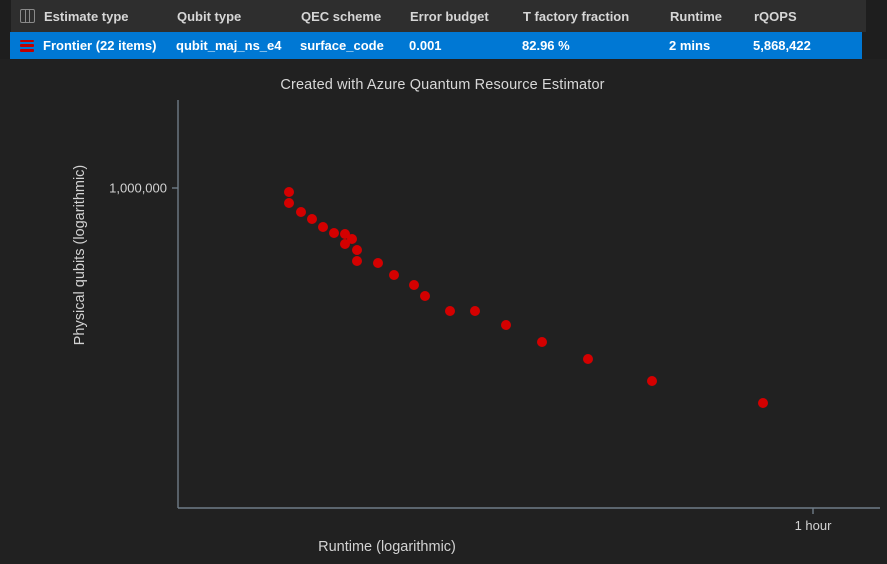 The width and height of the screenshot is (887, 564). What do you see at coordinates (355, 16) in the screenshot?
I see `column-header-qec-scheme: QEC scheme` at bounding box center [355, 16].